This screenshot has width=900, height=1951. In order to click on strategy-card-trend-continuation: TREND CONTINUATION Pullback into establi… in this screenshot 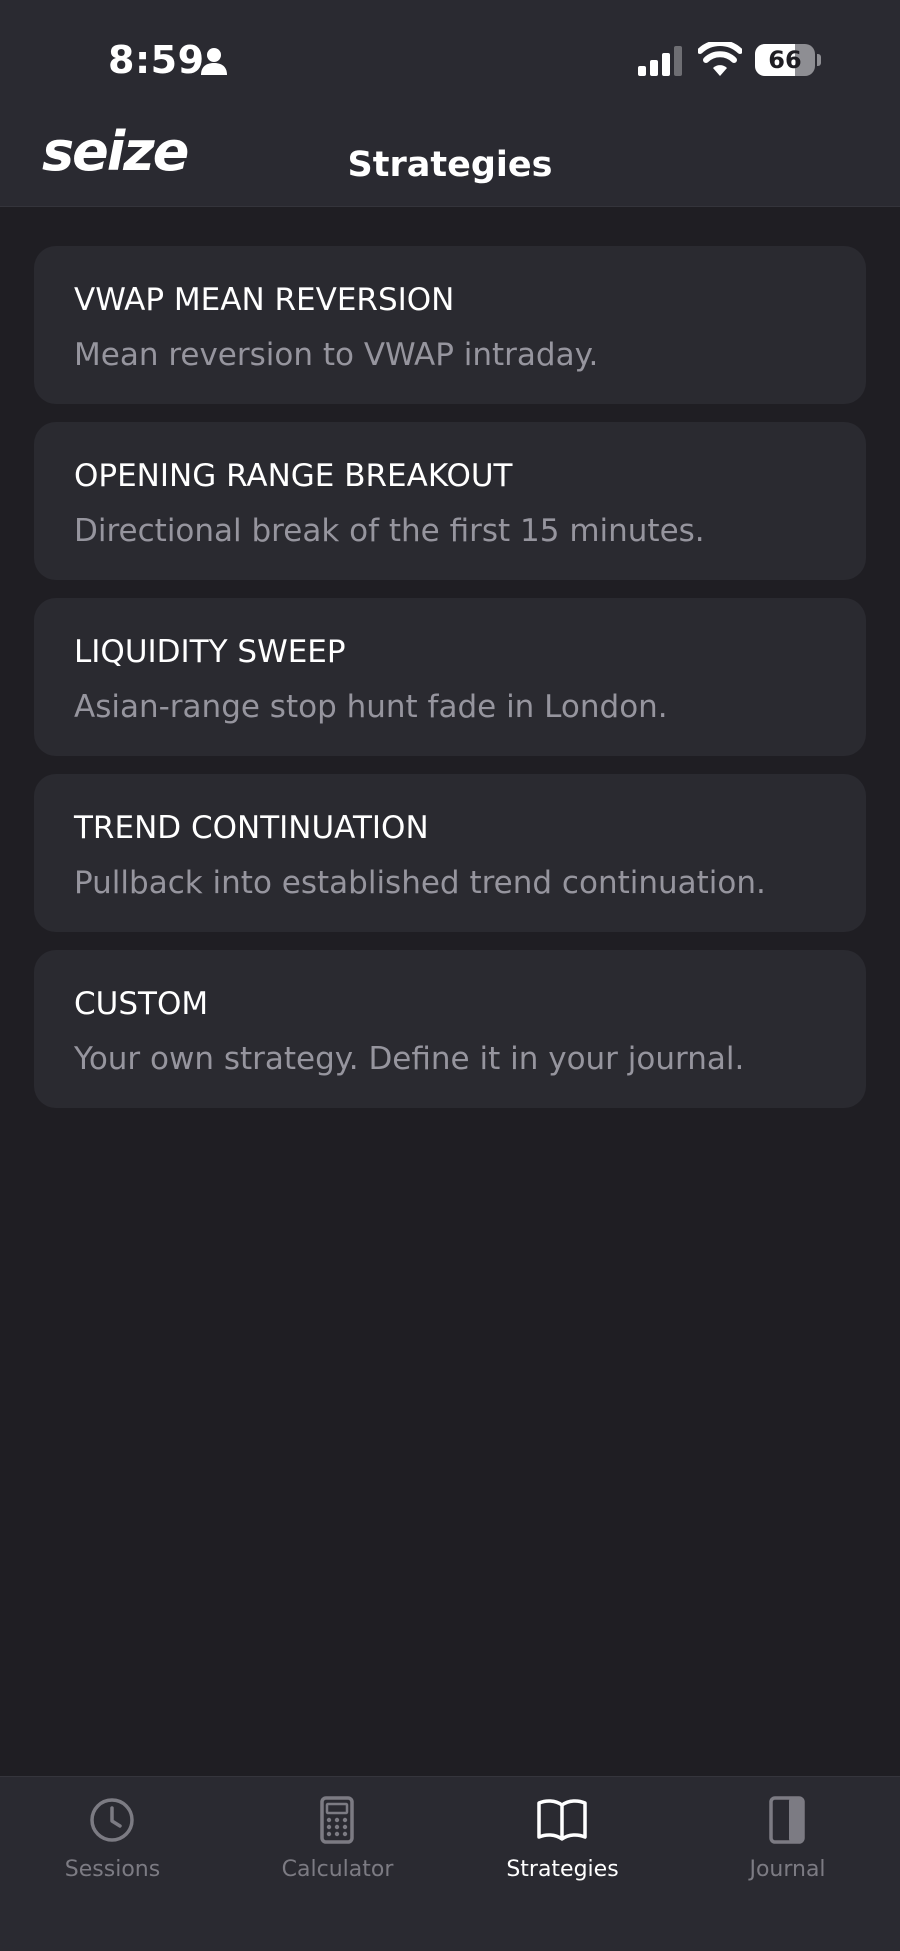, I will do `click(450, 853)`.